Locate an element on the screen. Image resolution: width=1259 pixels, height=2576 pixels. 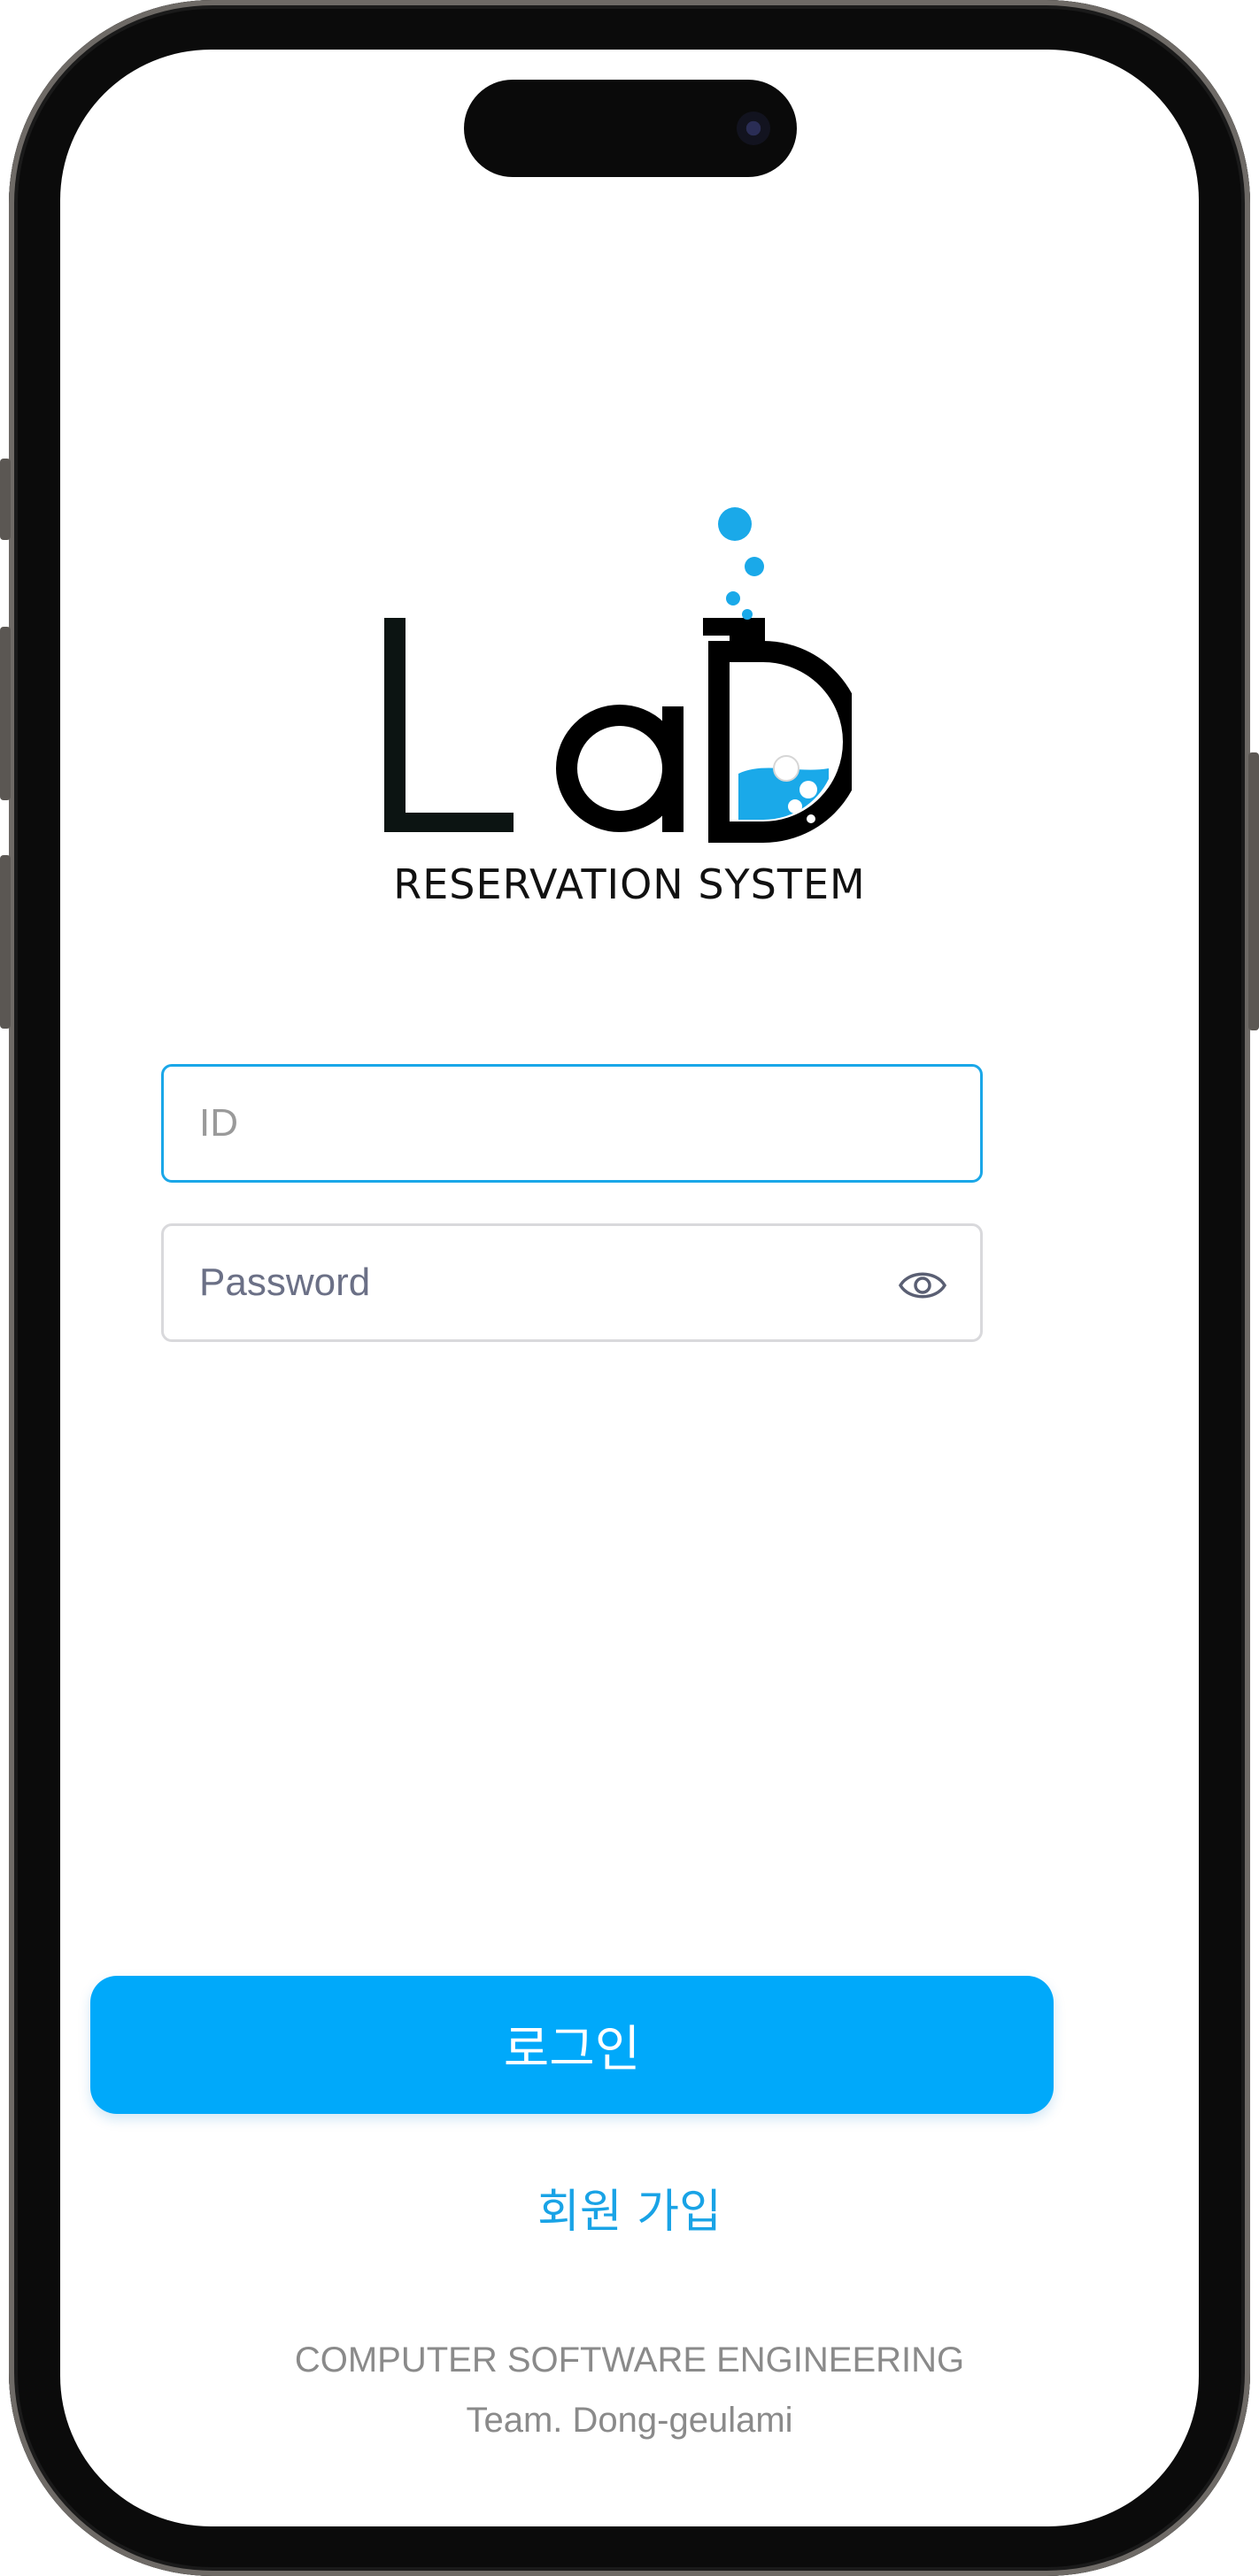
password-input is located at coordinates (572, 1282).